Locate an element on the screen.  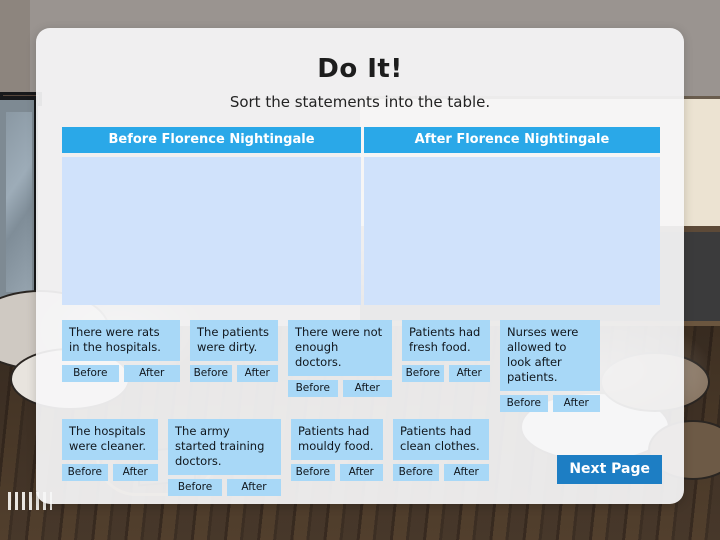
dropzone-before is located at coordinates (211, 231).